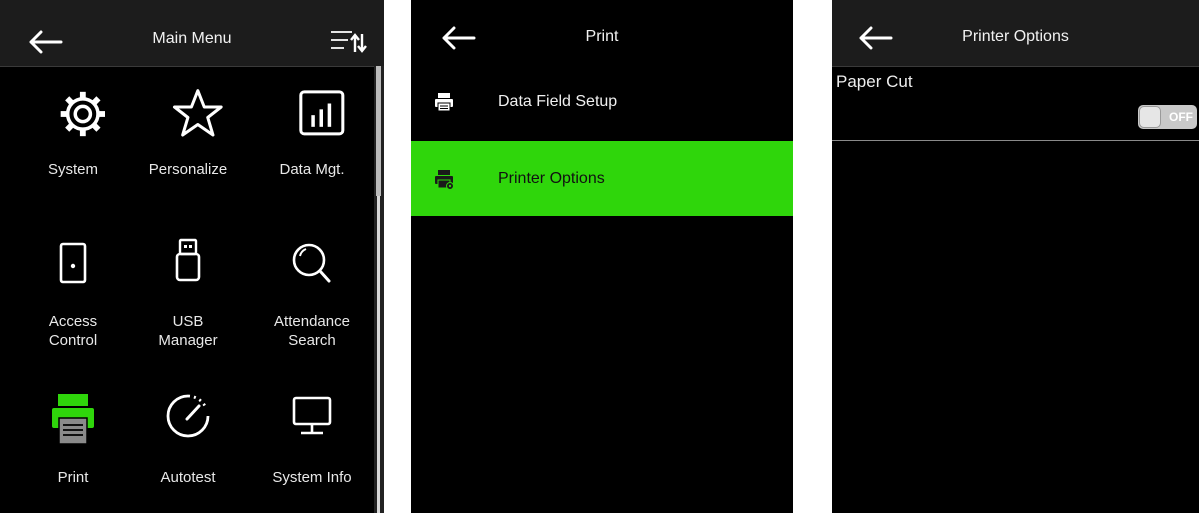 Image resolution: width=1199 pixels, height=513 pixels. Describe the element at coordinates (197, 113) in the screenshot. I see `star-icon` at that location.